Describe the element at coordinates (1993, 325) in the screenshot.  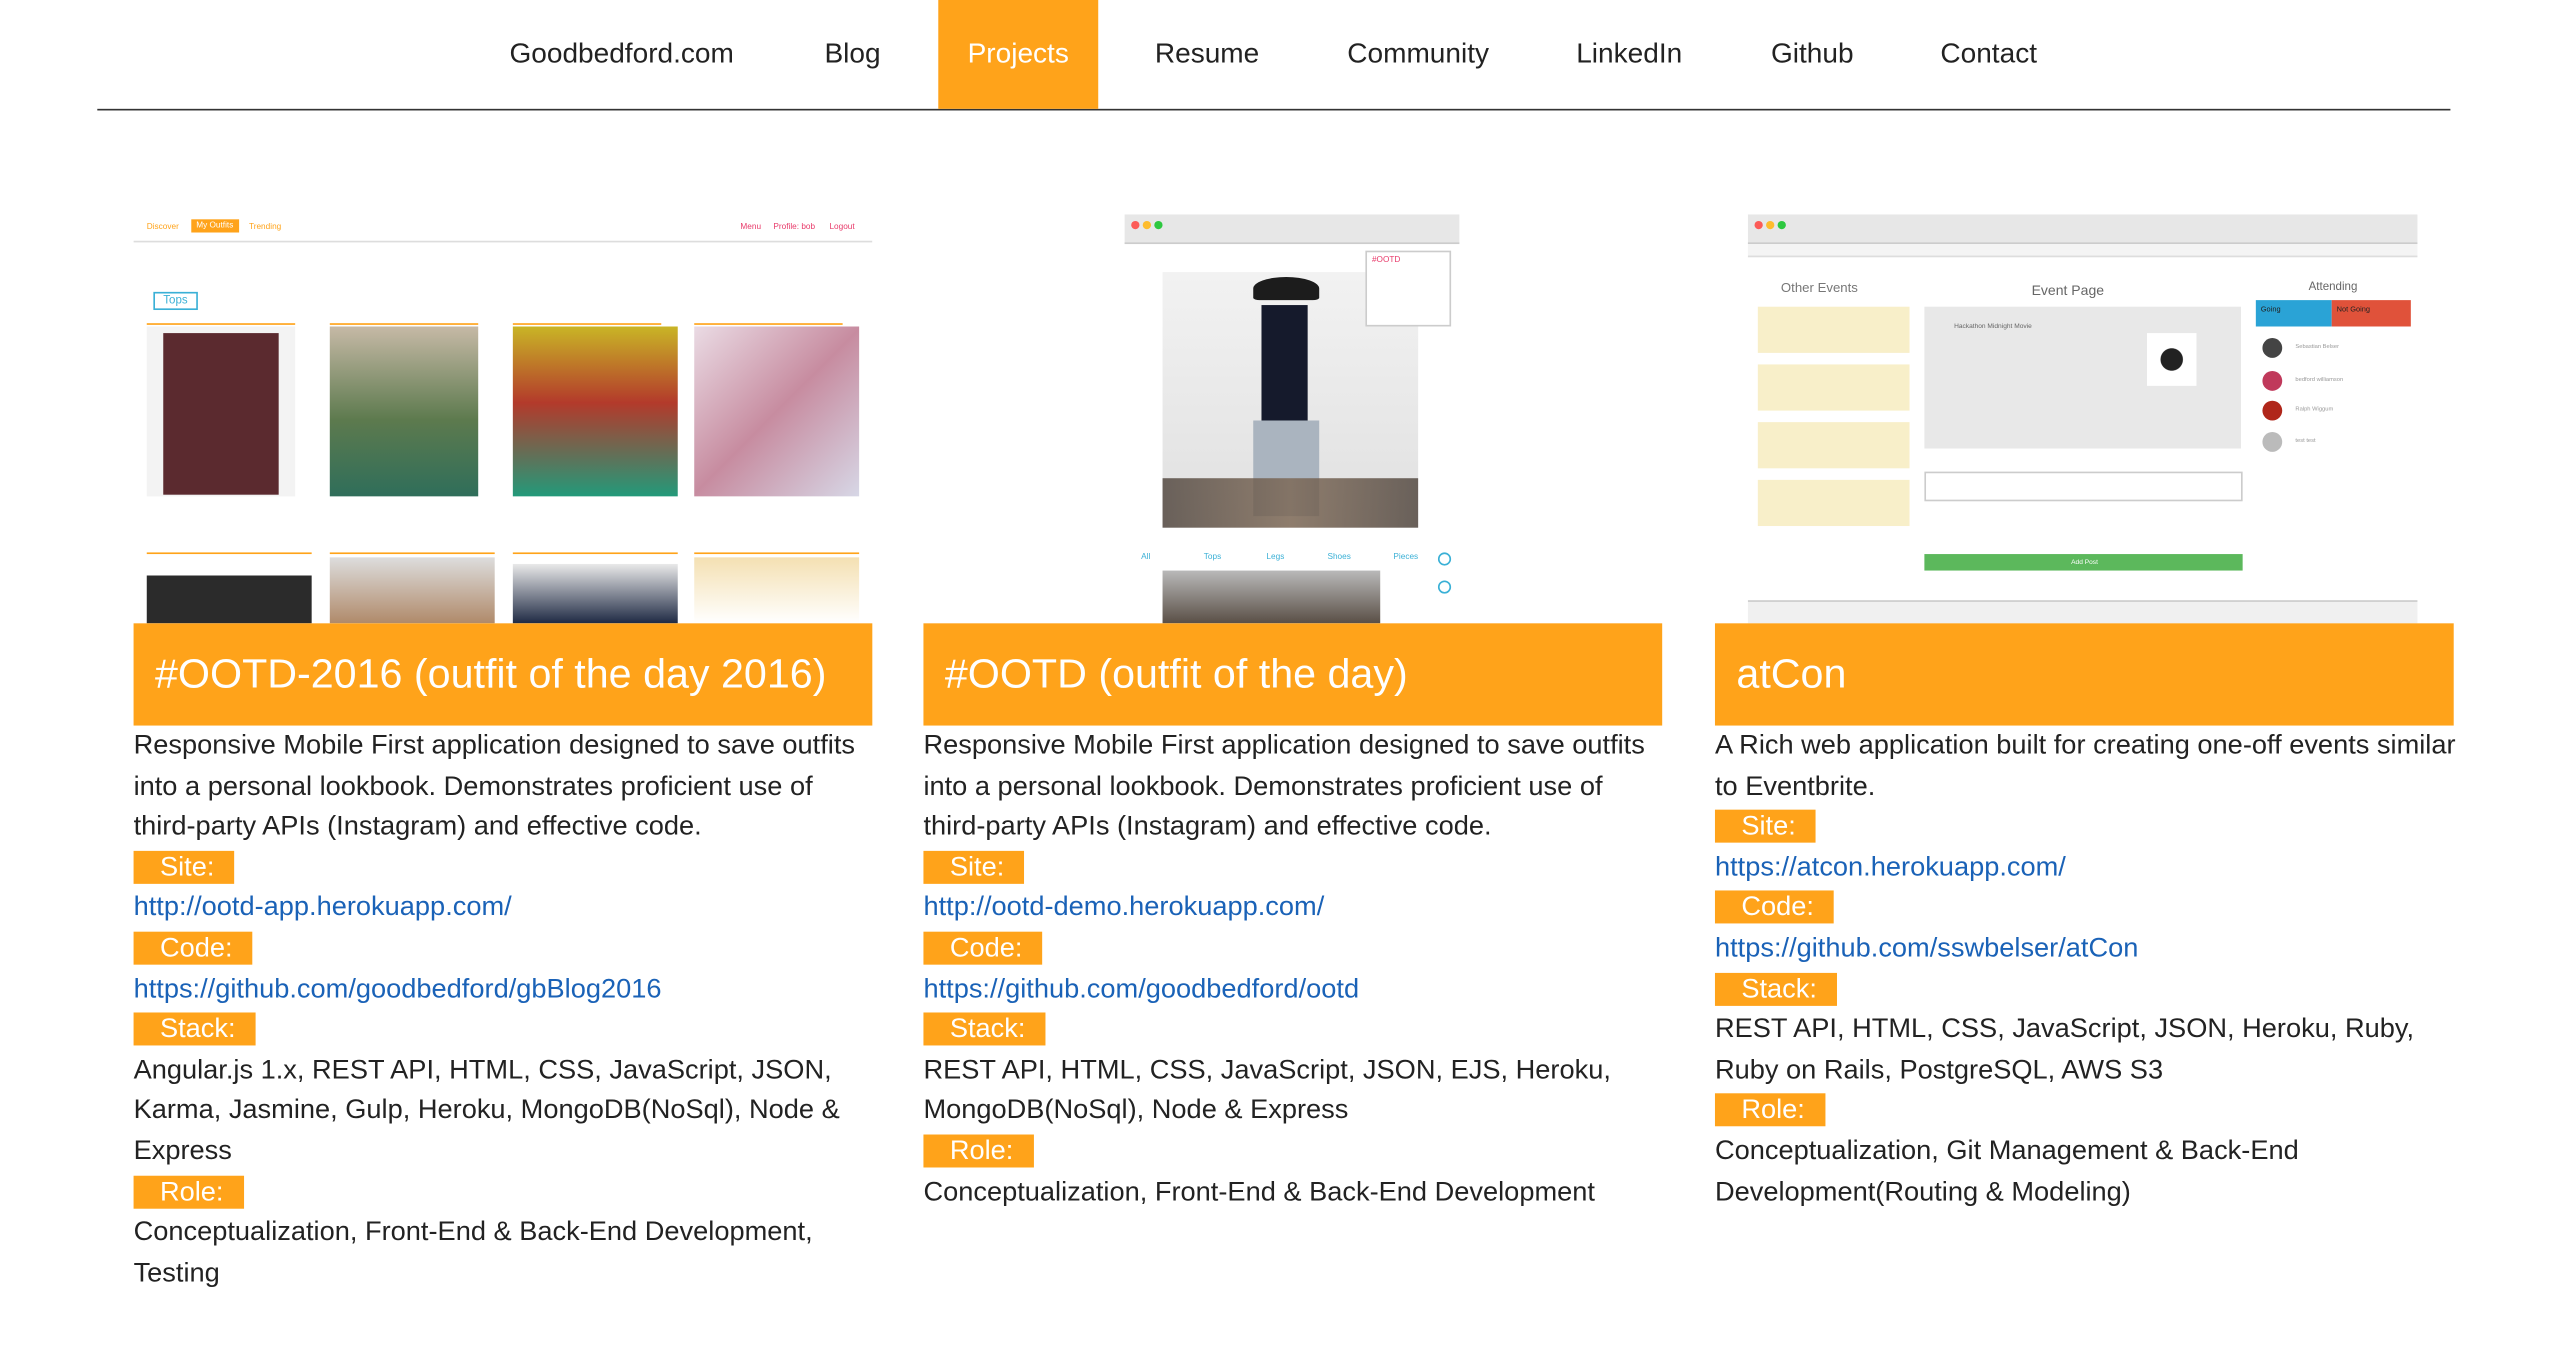
I see `event-name: Hackathon Midnight Movie` at that location.